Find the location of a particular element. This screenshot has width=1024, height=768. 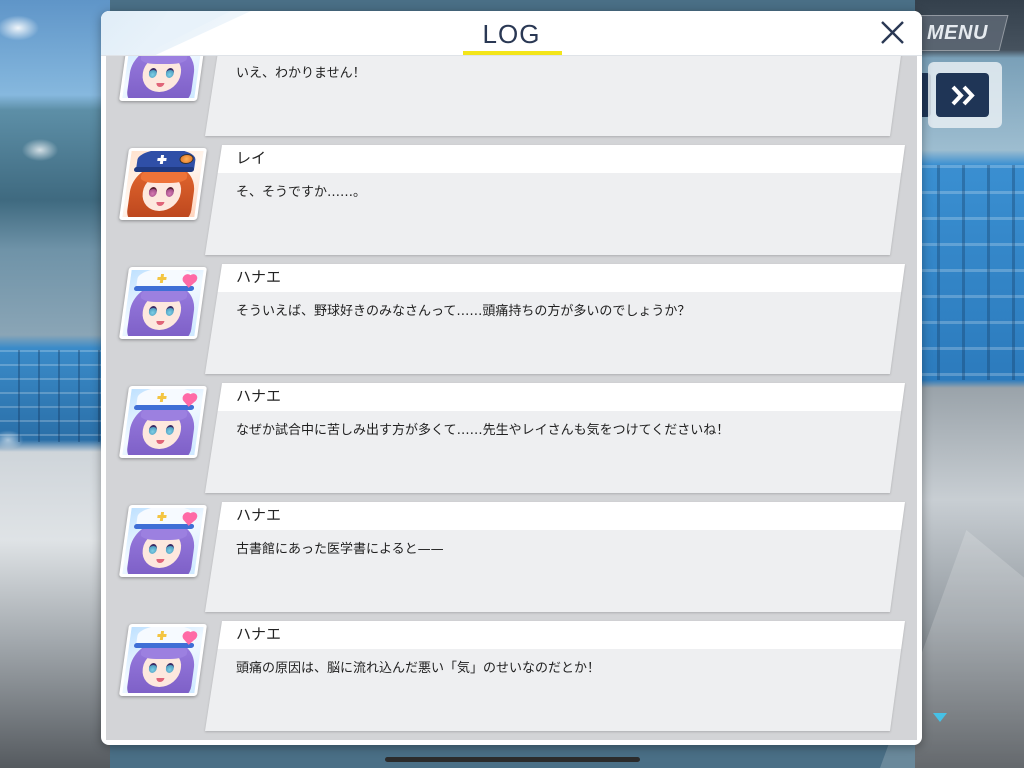

dialogue-card: ハナエ そういえば、野球好きのみなさんって……頭痛持ちの方が多いのでしょうか？ is located at coordinates (555, 319).